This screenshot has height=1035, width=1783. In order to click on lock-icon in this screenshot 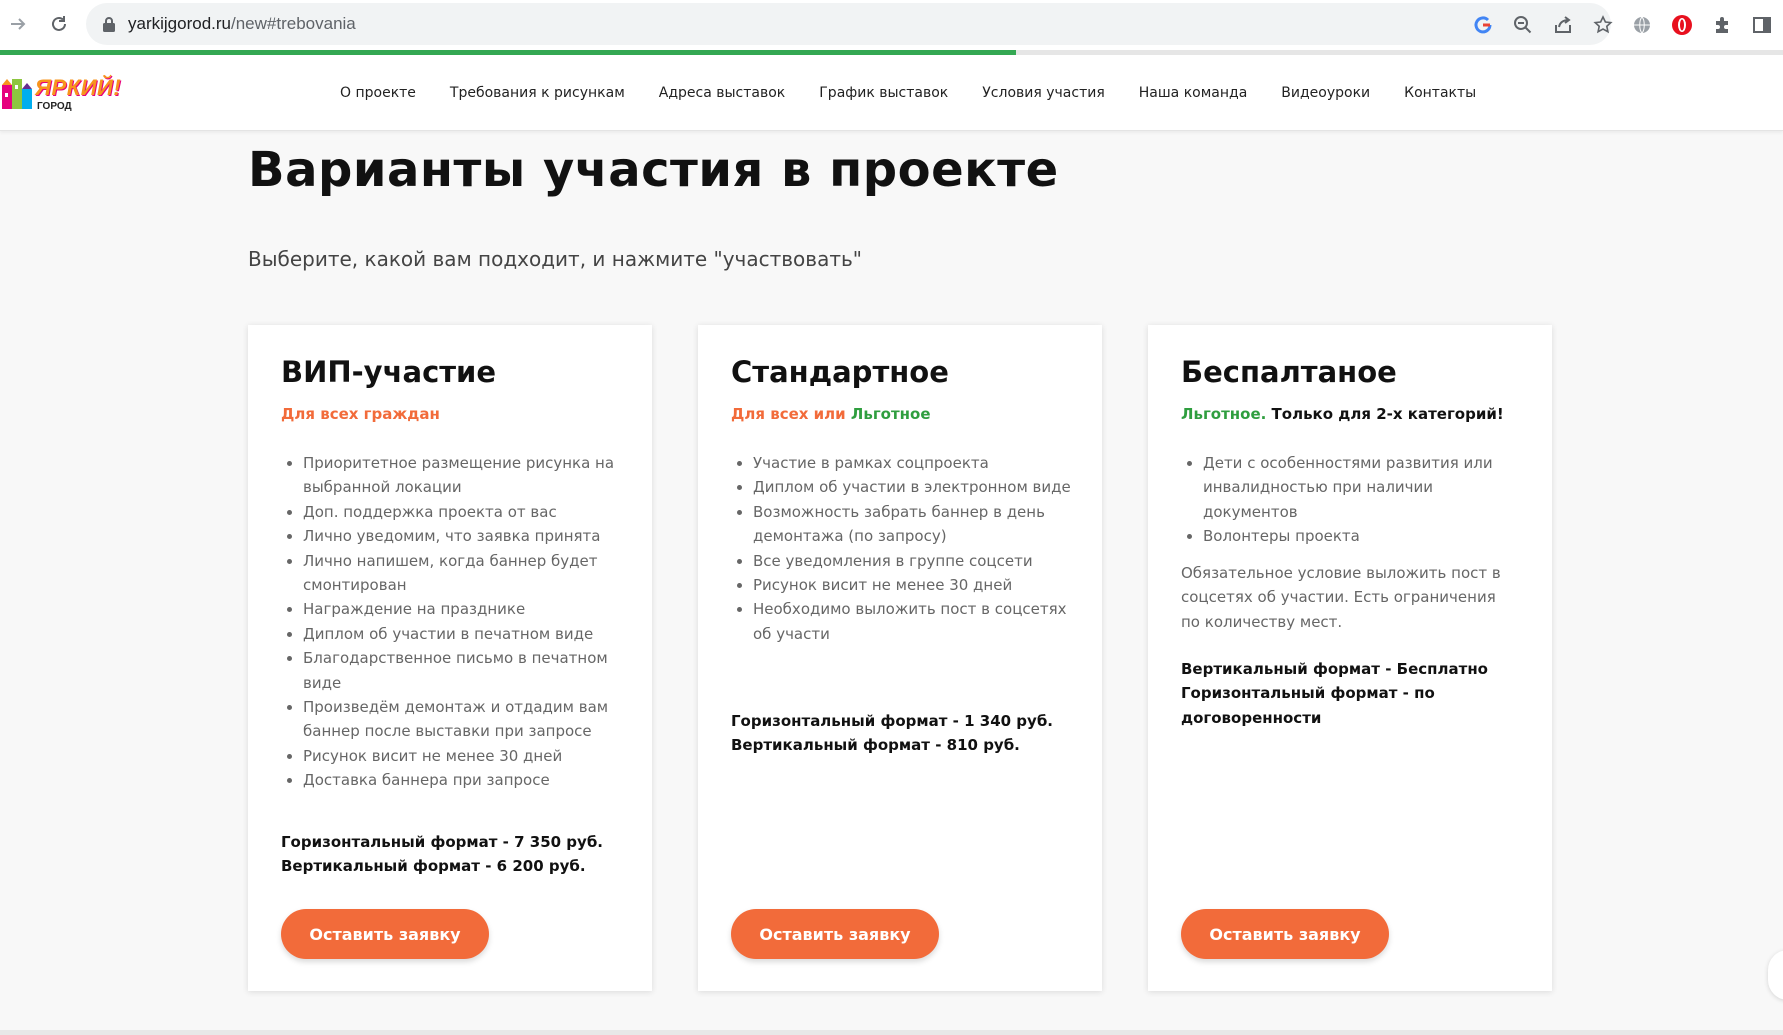, I will do `click(110, 24)`.